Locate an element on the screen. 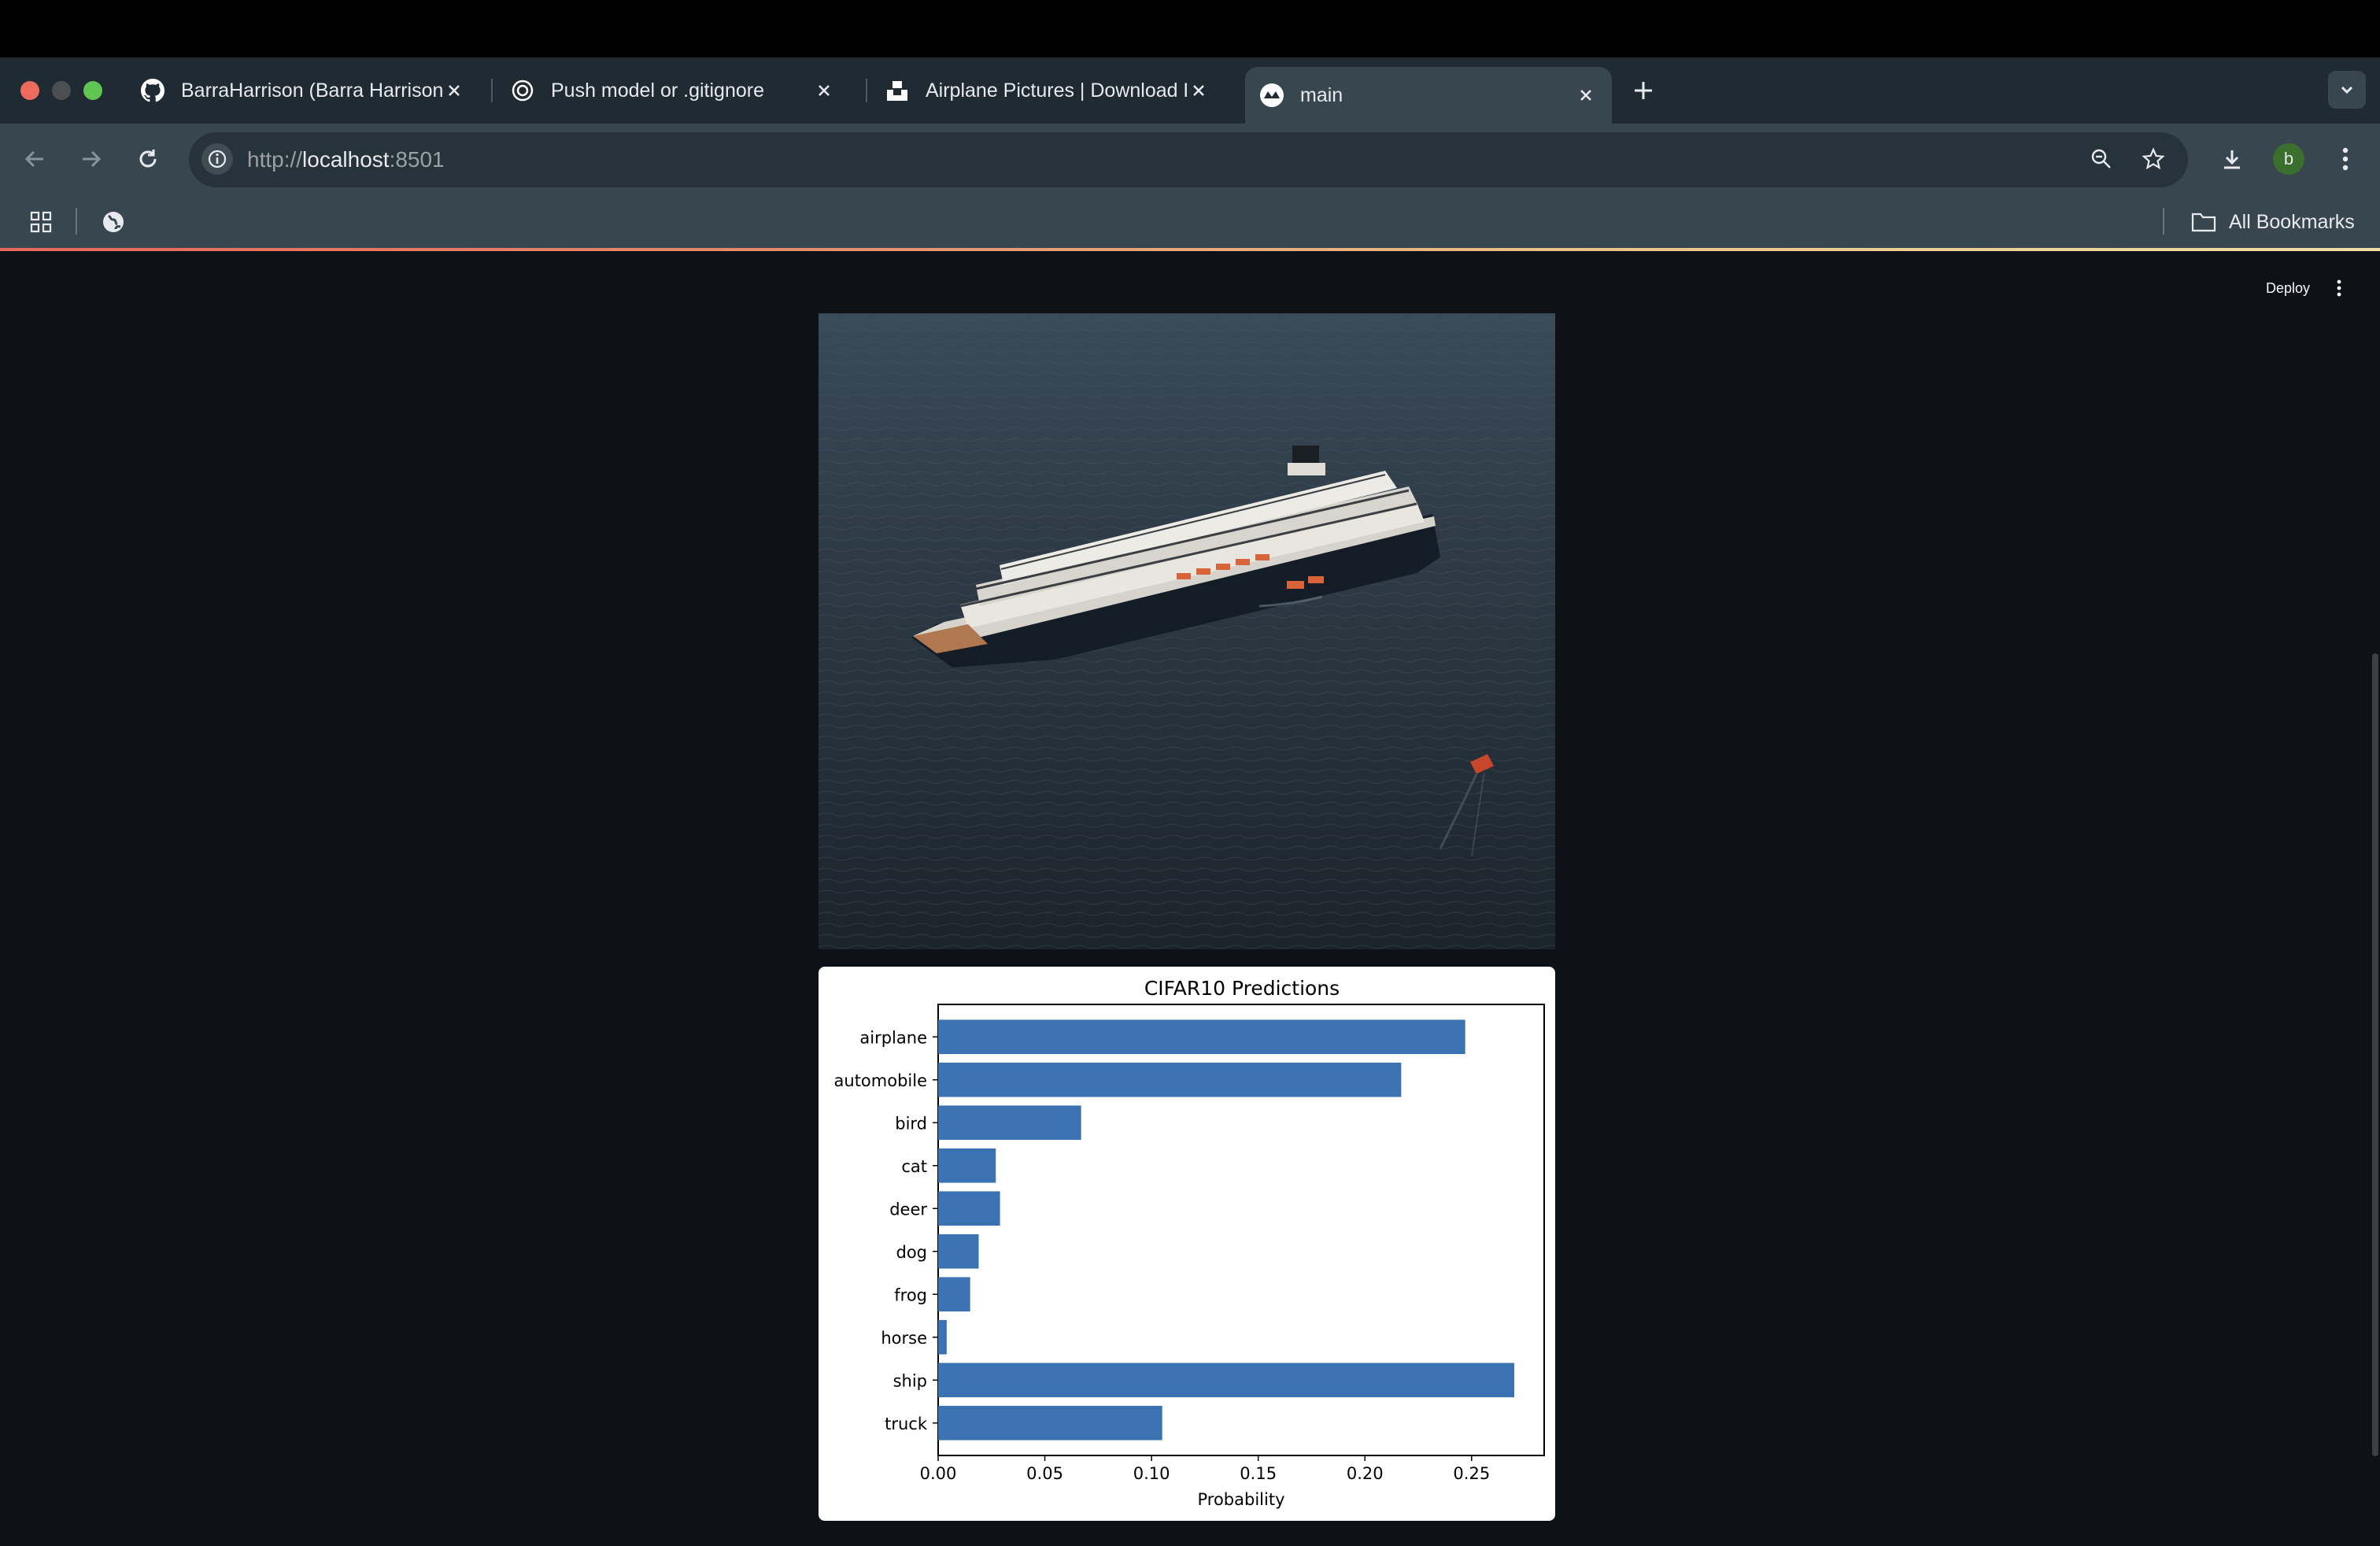  bar-cat is located at coordinates (967, 1165).